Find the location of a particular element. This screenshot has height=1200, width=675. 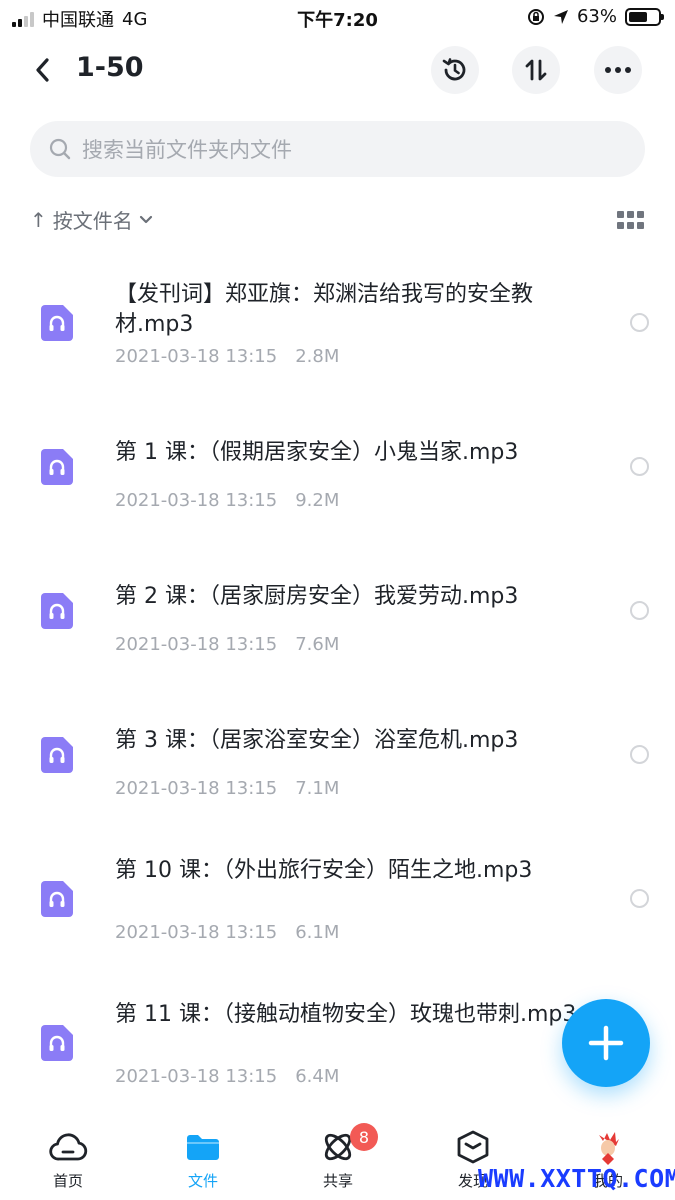

file-name: 【发刊词】郑亚旗：郑渊洁给我写的安全教材.mp3 is located at coordinates (324, 309).